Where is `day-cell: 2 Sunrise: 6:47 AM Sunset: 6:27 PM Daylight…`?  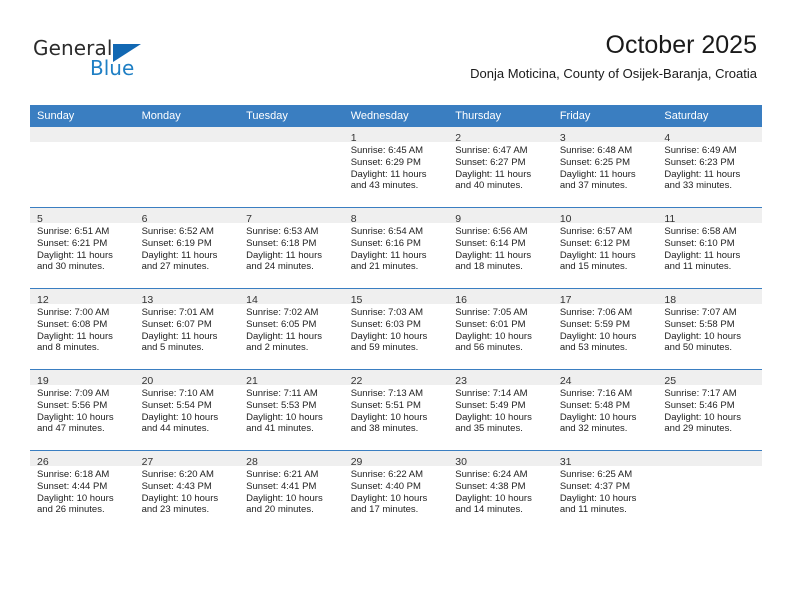
day-cell: 2 Sunrise: 6:47 AM Sunset: 6:27 PM Daylight… is located at coordinates (500, 167).